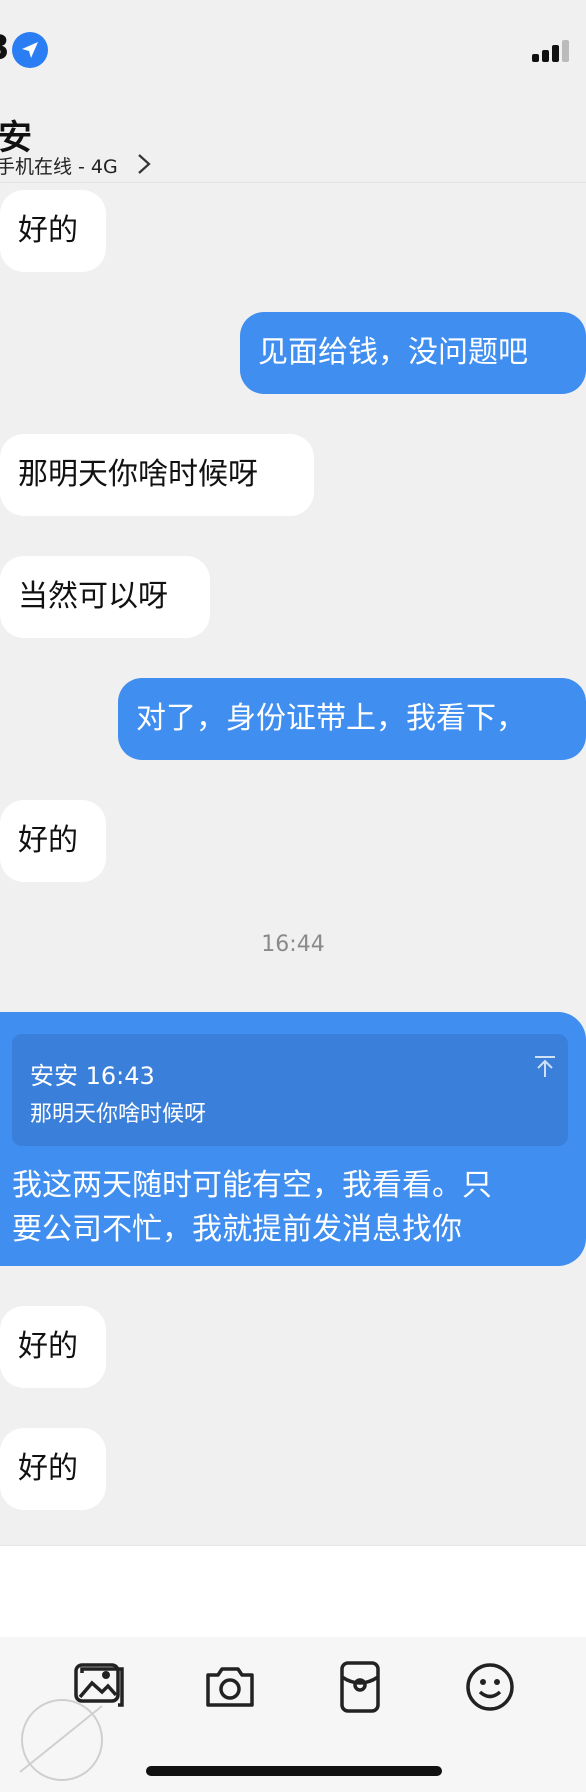 The height and width of the screenshot is (1792, 586). Describe the element at coordinates (552, 50) in the screenshot. I see `cellular-signal-icon` at that location.